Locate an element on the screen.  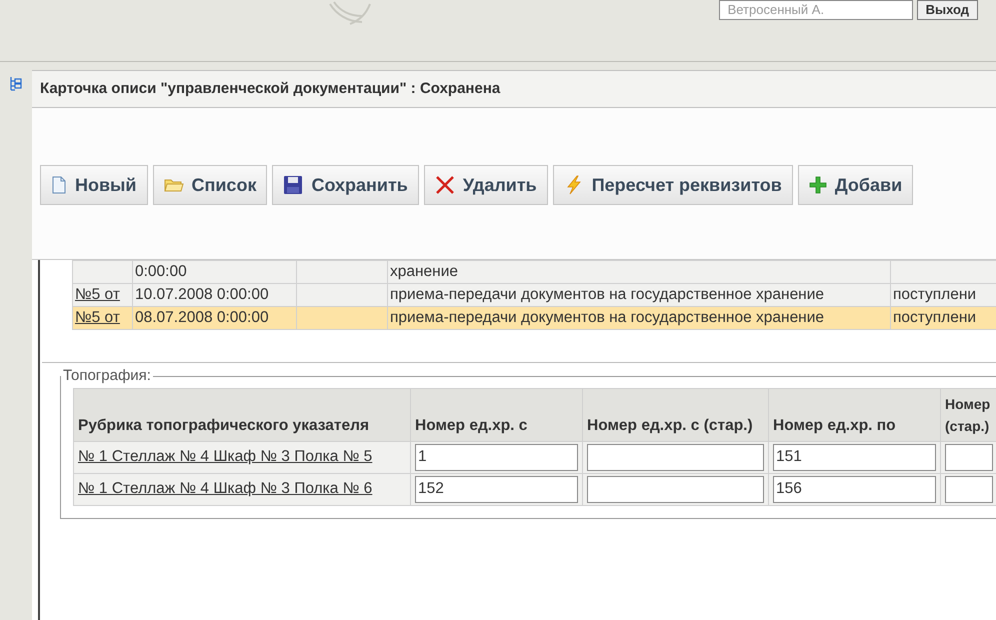
plus-icon is located at coordinates (817, 185).